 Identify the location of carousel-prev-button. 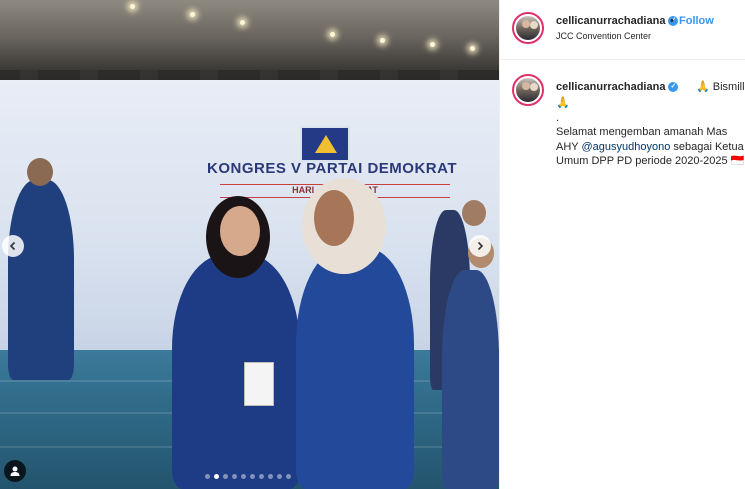
(13, 246).